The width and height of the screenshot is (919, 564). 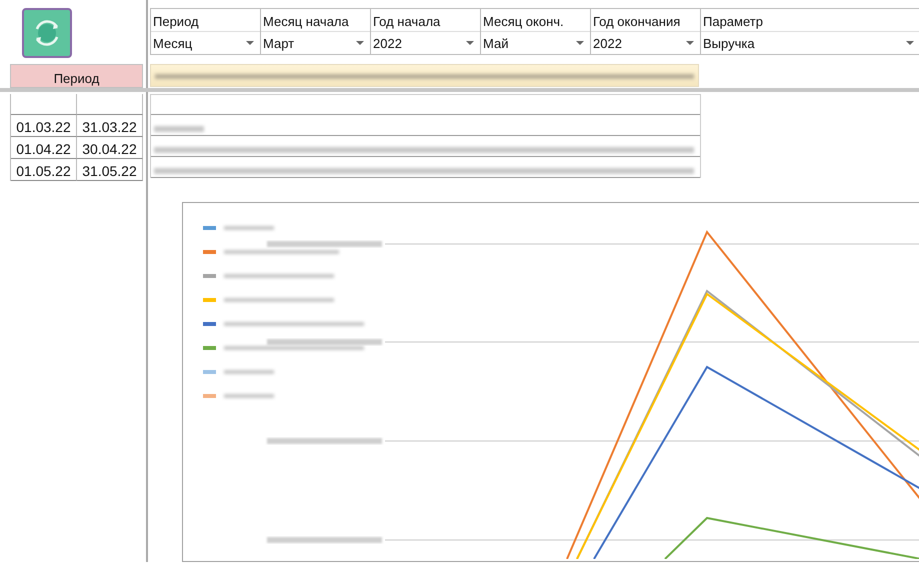 I want to click on filter-label: Месяц оконч., so click(x=535, y=20).